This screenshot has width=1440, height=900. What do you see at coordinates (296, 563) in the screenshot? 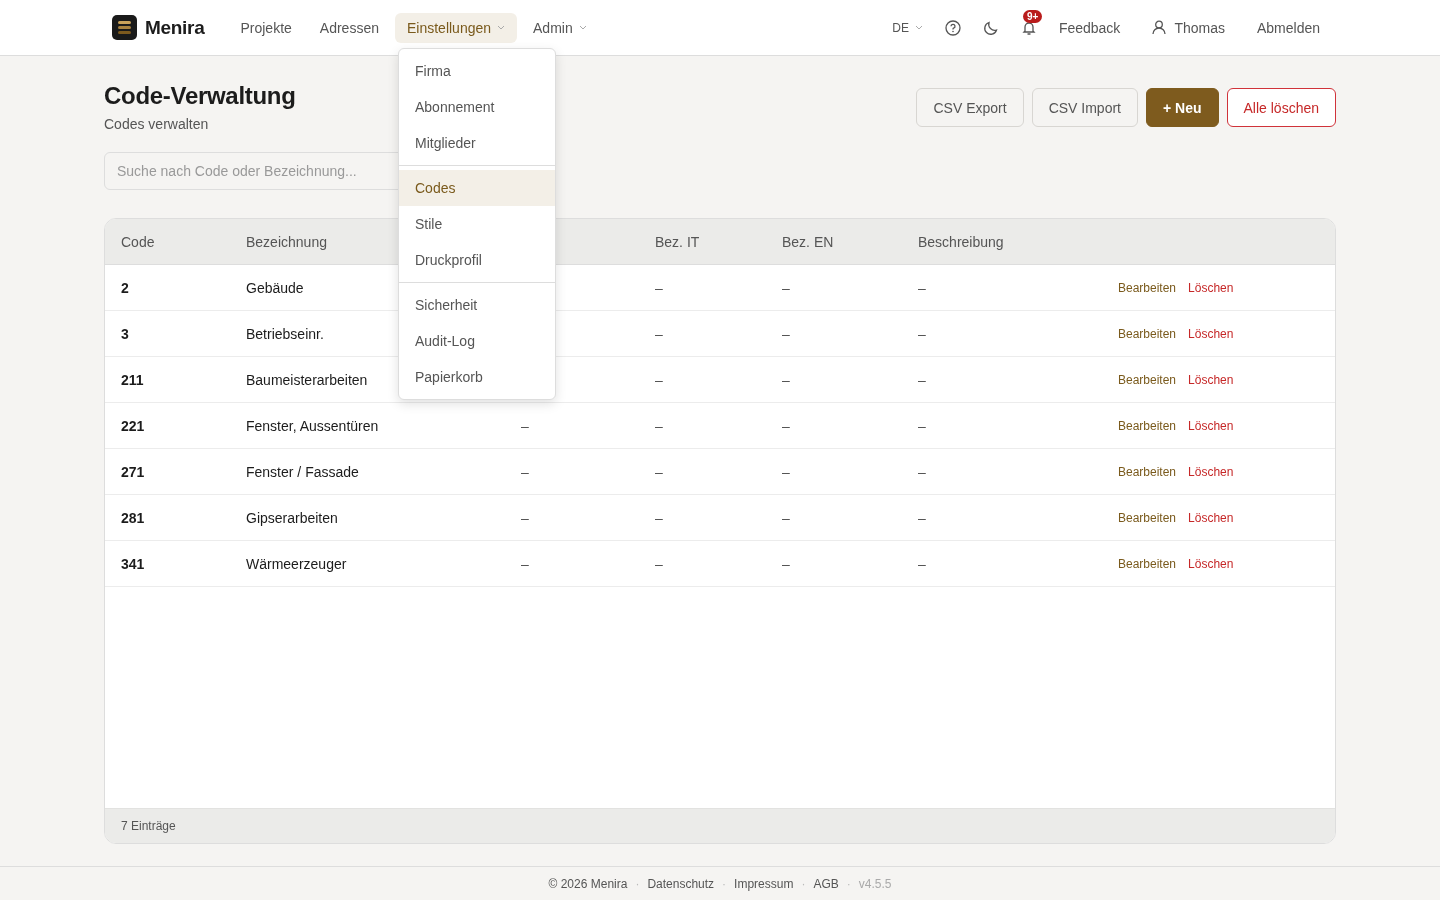
I see `table-cell: Wärmeerzeuger` at bounding box center [296, 563].